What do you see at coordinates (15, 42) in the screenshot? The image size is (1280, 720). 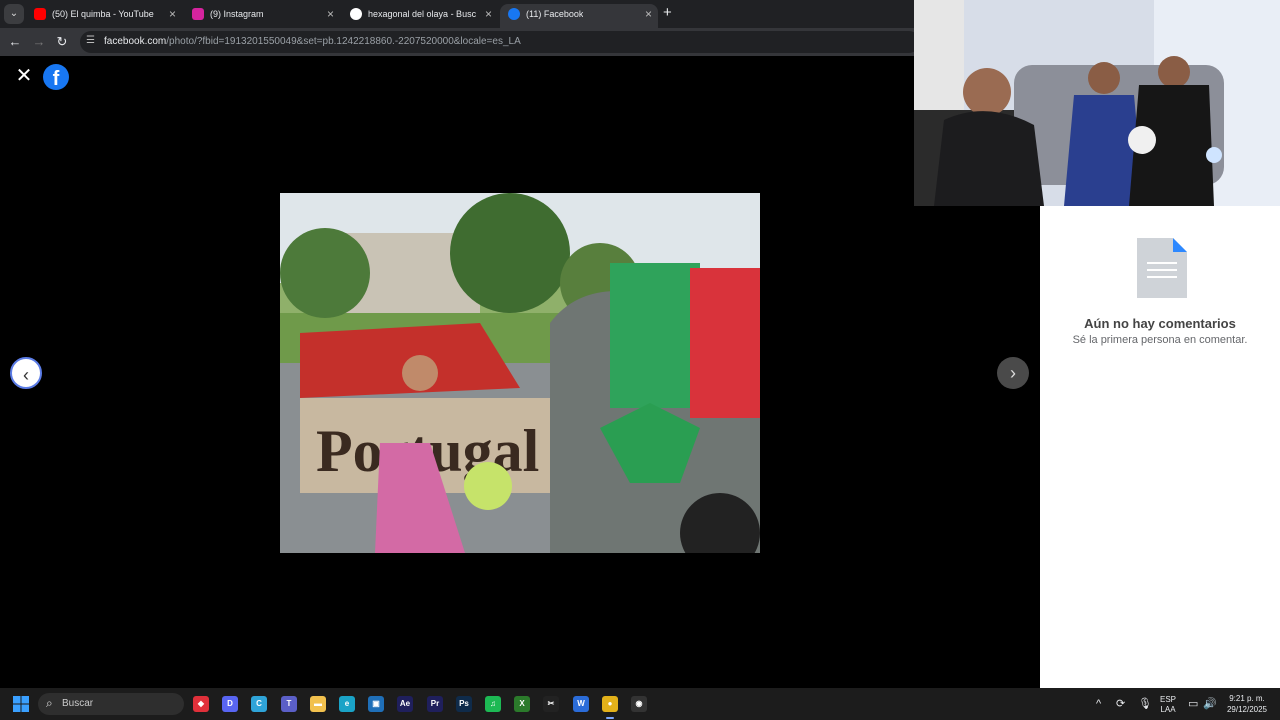 I see `back-button: ←` at bounding box center [15, 42].